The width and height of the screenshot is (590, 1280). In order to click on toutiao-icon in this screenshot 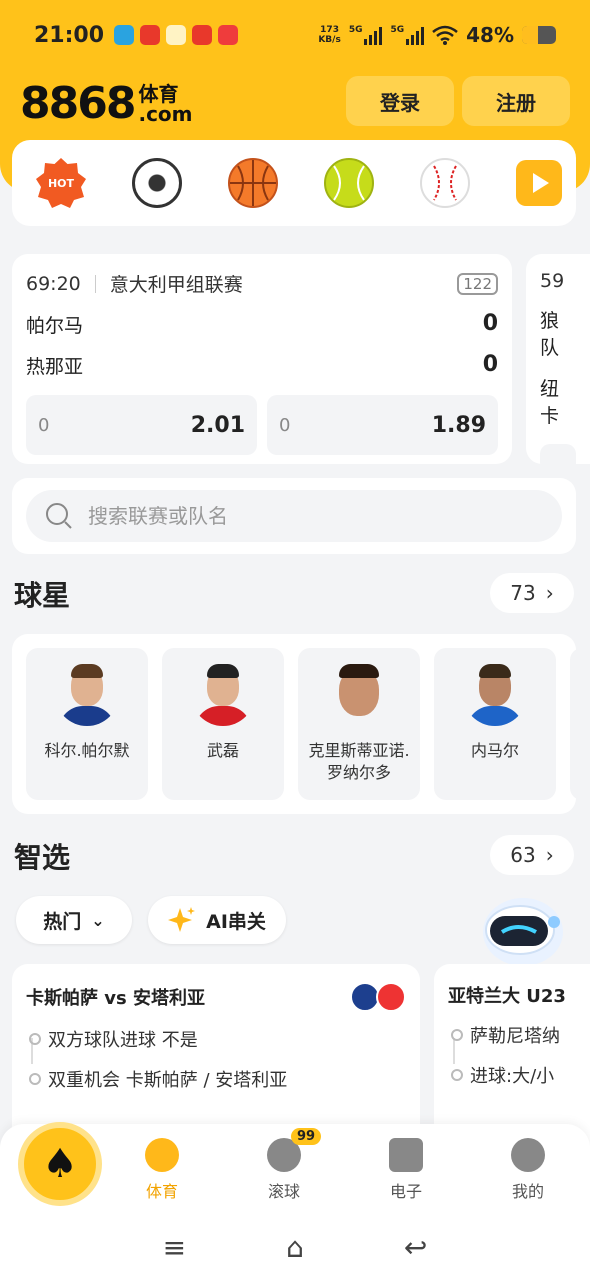, I will do `click(202, 35)`.